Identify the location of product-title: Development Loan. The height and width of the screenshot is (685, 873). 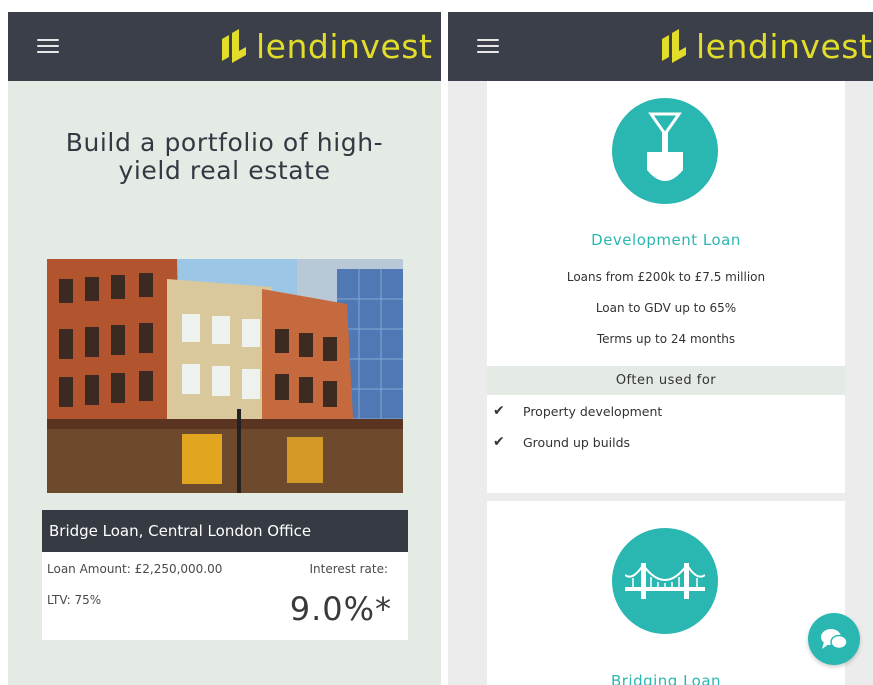
(666, 240).